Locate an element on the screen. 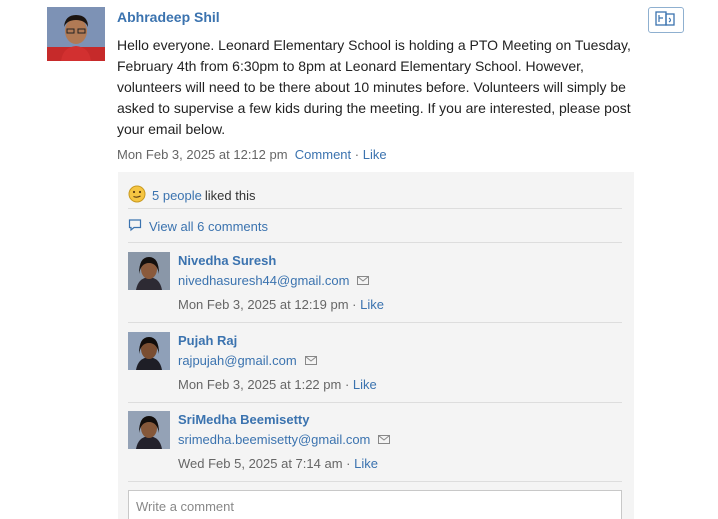  translate-icon is located at coordinates (666, 20).